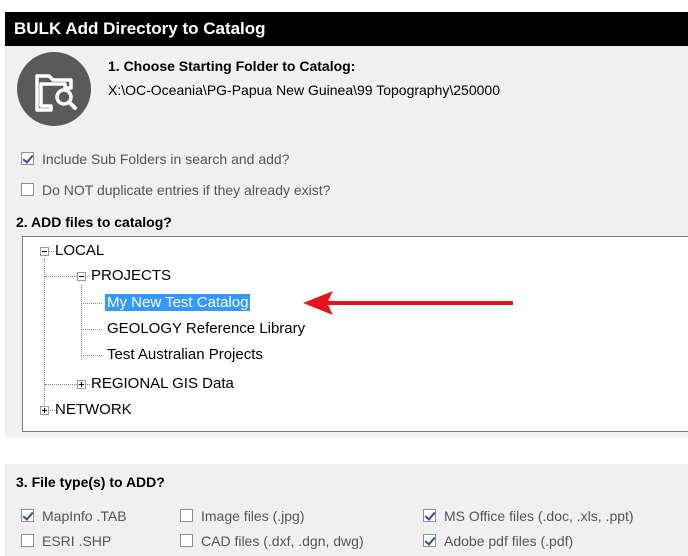 The image size is (688, 556). I want to click on type-mapinfo-label: MapInfo .TAB, so click(84, 516).